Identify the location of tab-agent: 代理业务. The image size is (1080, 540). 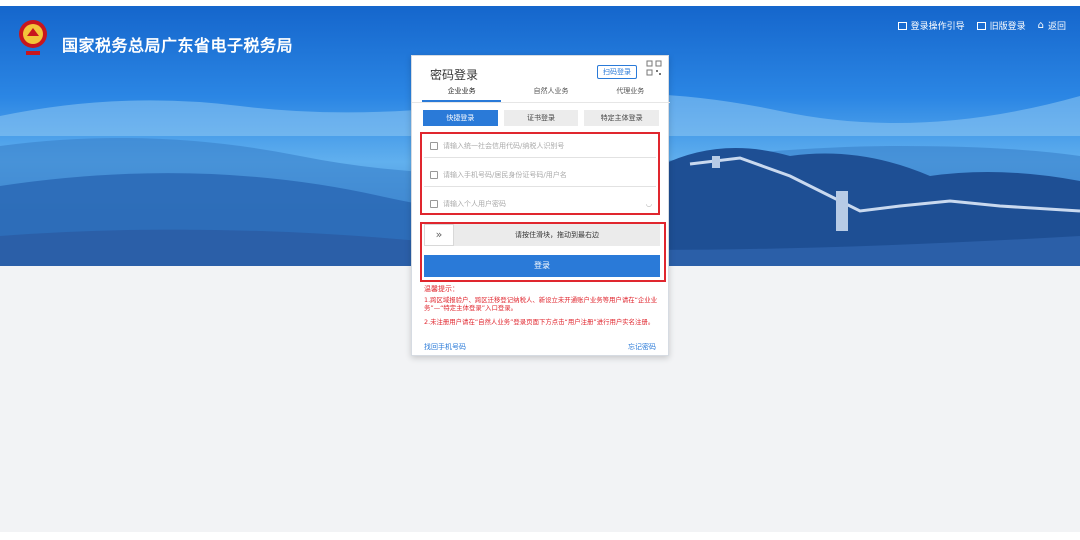
(630, 93).